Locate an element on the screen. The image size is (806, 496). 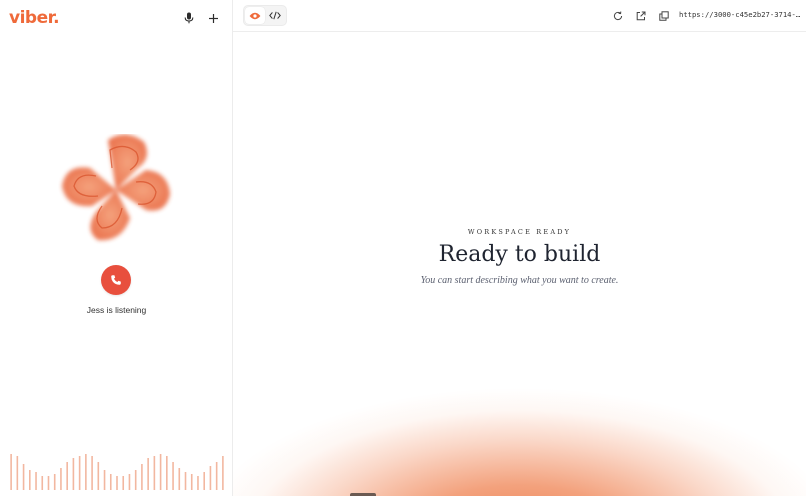
external-link-icon is located at coordinates (641, 16).